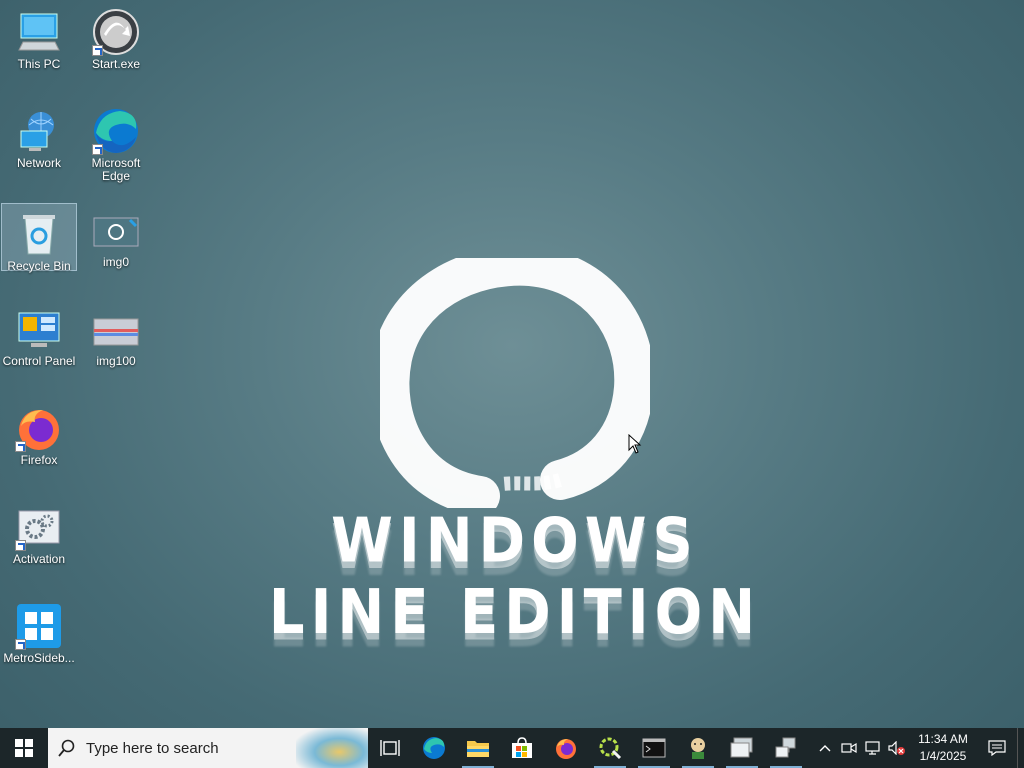 This screenshot has height=768, width=1024. Describe the element at coordinates (515, 577) in the screenshot. I see `wallpaper-brand-text: WINDOWS LINE EDITION` at that location.